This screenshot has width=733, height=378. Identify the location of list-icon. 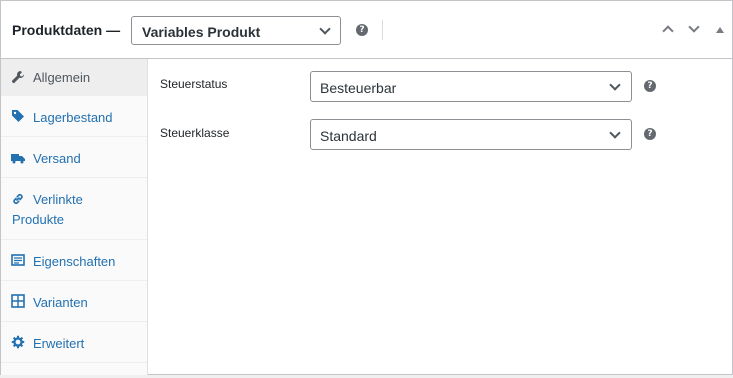
(18, 260).